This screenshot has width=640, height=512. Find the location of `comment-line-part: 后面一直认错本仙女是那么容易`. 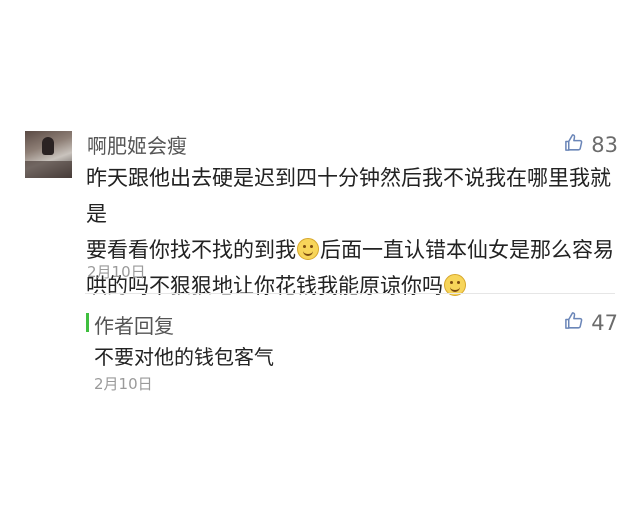

comment-line-part: 后面一直认错本仙女是那么容易 is located at coordinates (467, 250).